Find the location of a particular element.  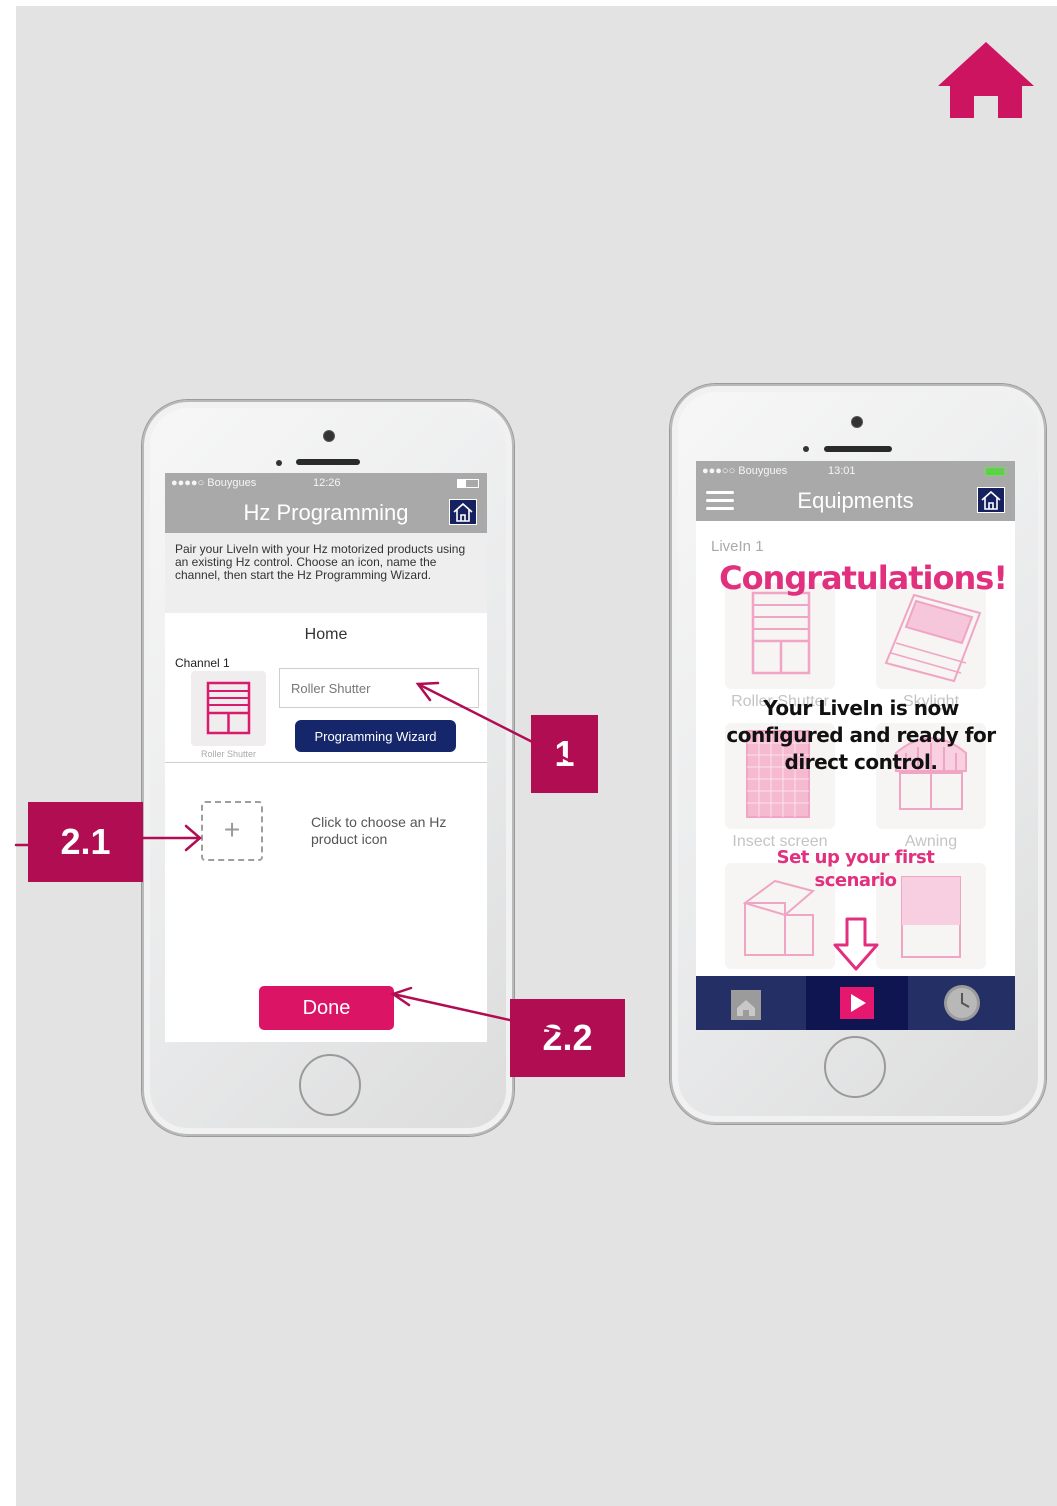

channel-name-input: Roller Shutter is located at coordinates (379, 688).